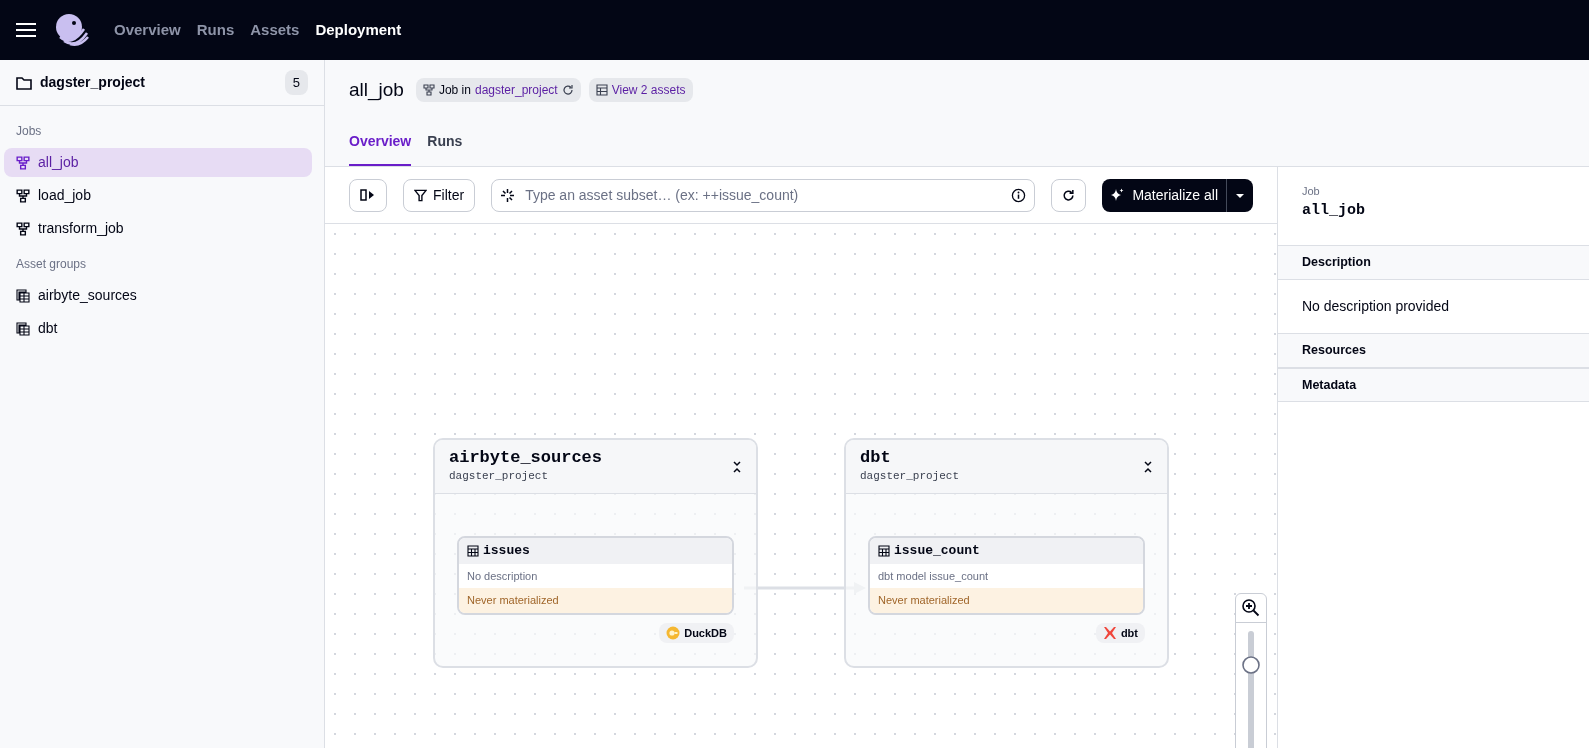 This screenshot has height=748, width=1589. What do you see at coordinates (420, 195) in the screenshot?
I see `filter-icon` at bounding box center [420, 195].